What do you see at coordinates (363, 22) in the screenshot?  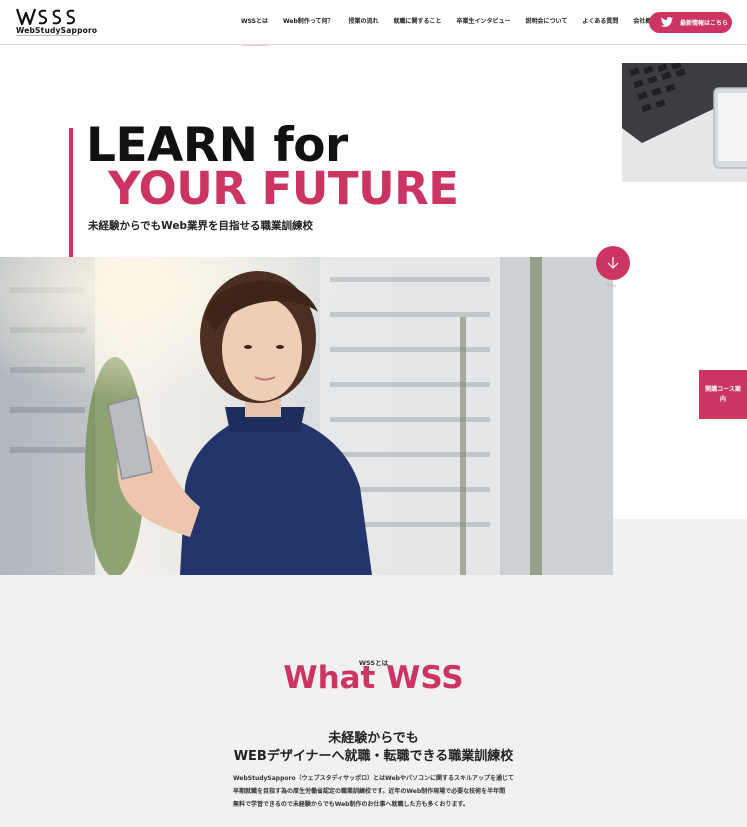 I see `nav-item-class-flow: 授業の流れ` at bounding box center [363, 22].